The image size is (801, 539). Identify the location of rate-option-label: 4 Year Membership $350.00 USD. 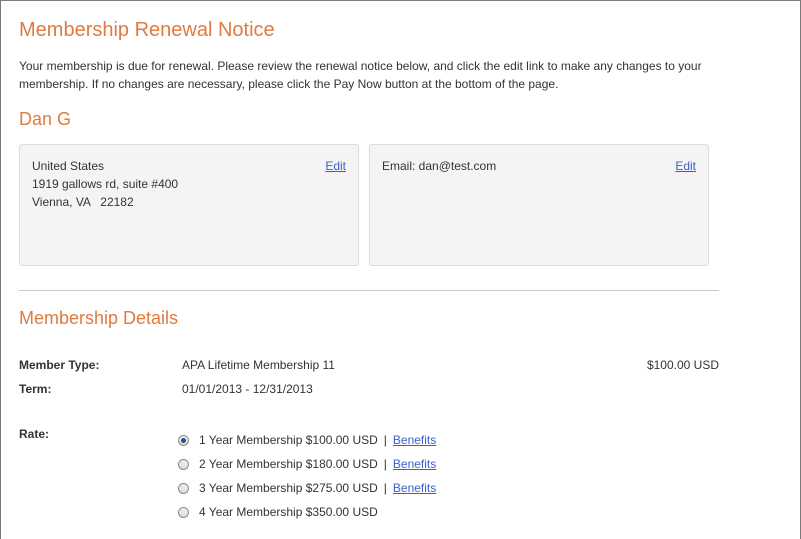
(288, 512).